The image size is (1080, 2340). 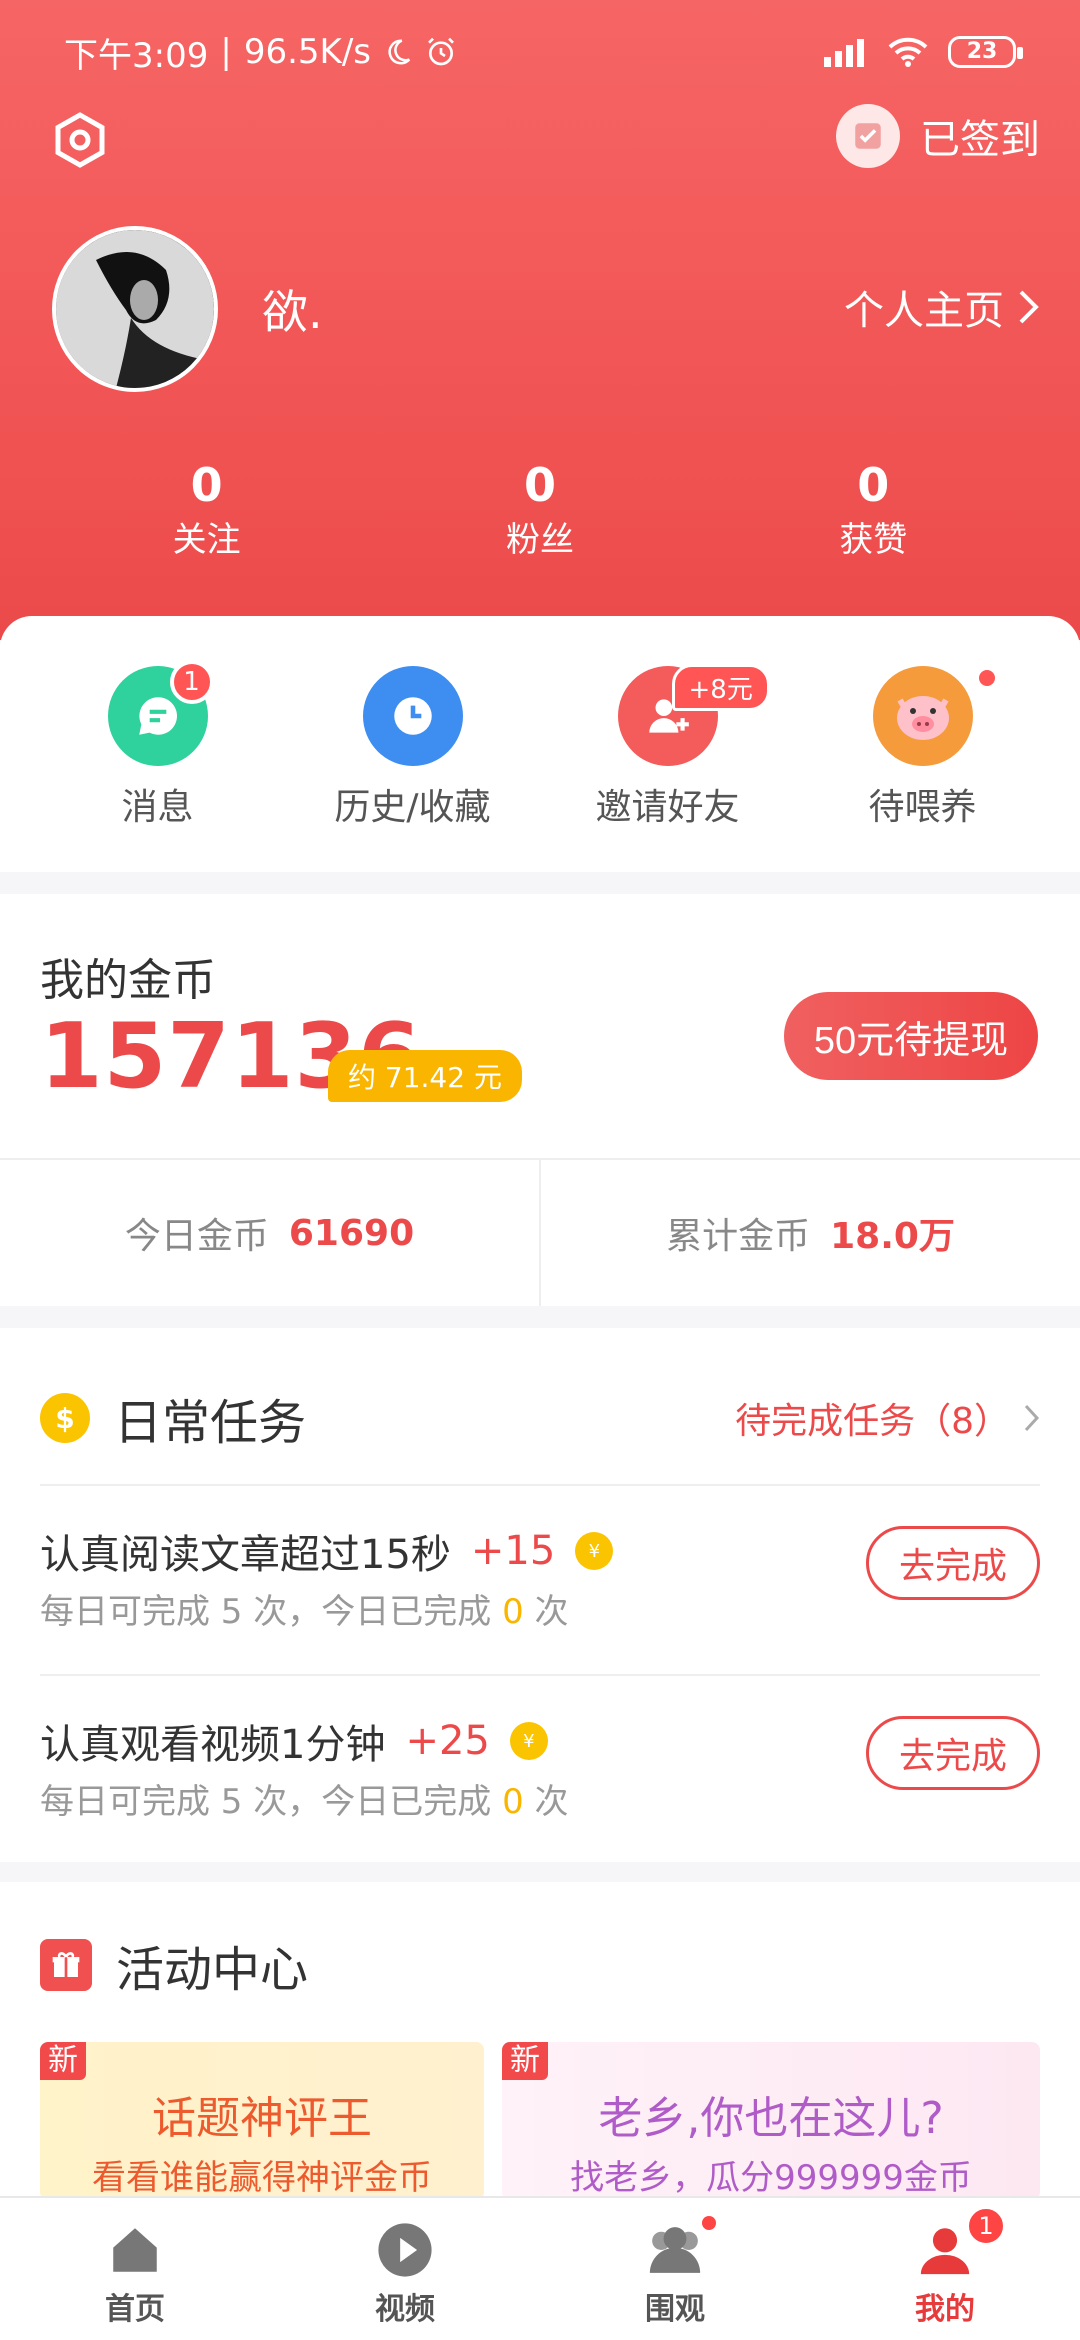 I want to click on activity-card-title: 话题神评王, so click(x=262, y=2118).